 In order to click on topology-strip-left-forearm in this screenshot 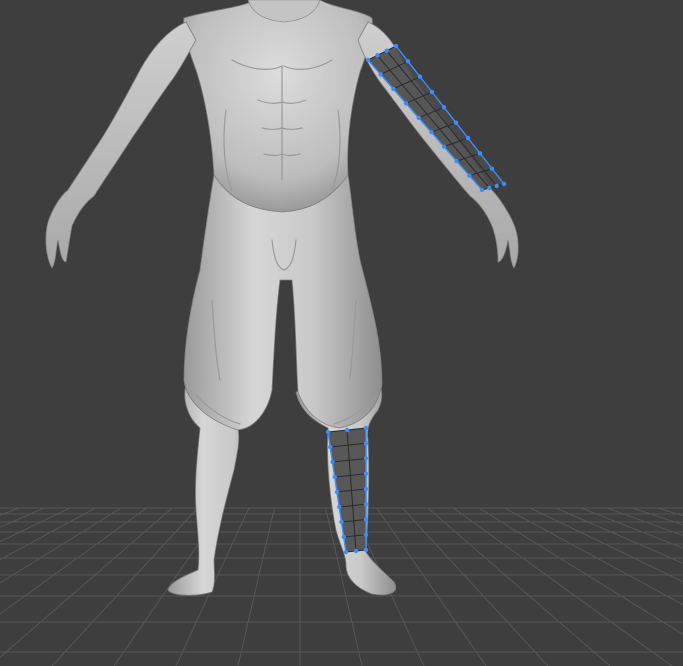, I will do `click(436, 118)`.